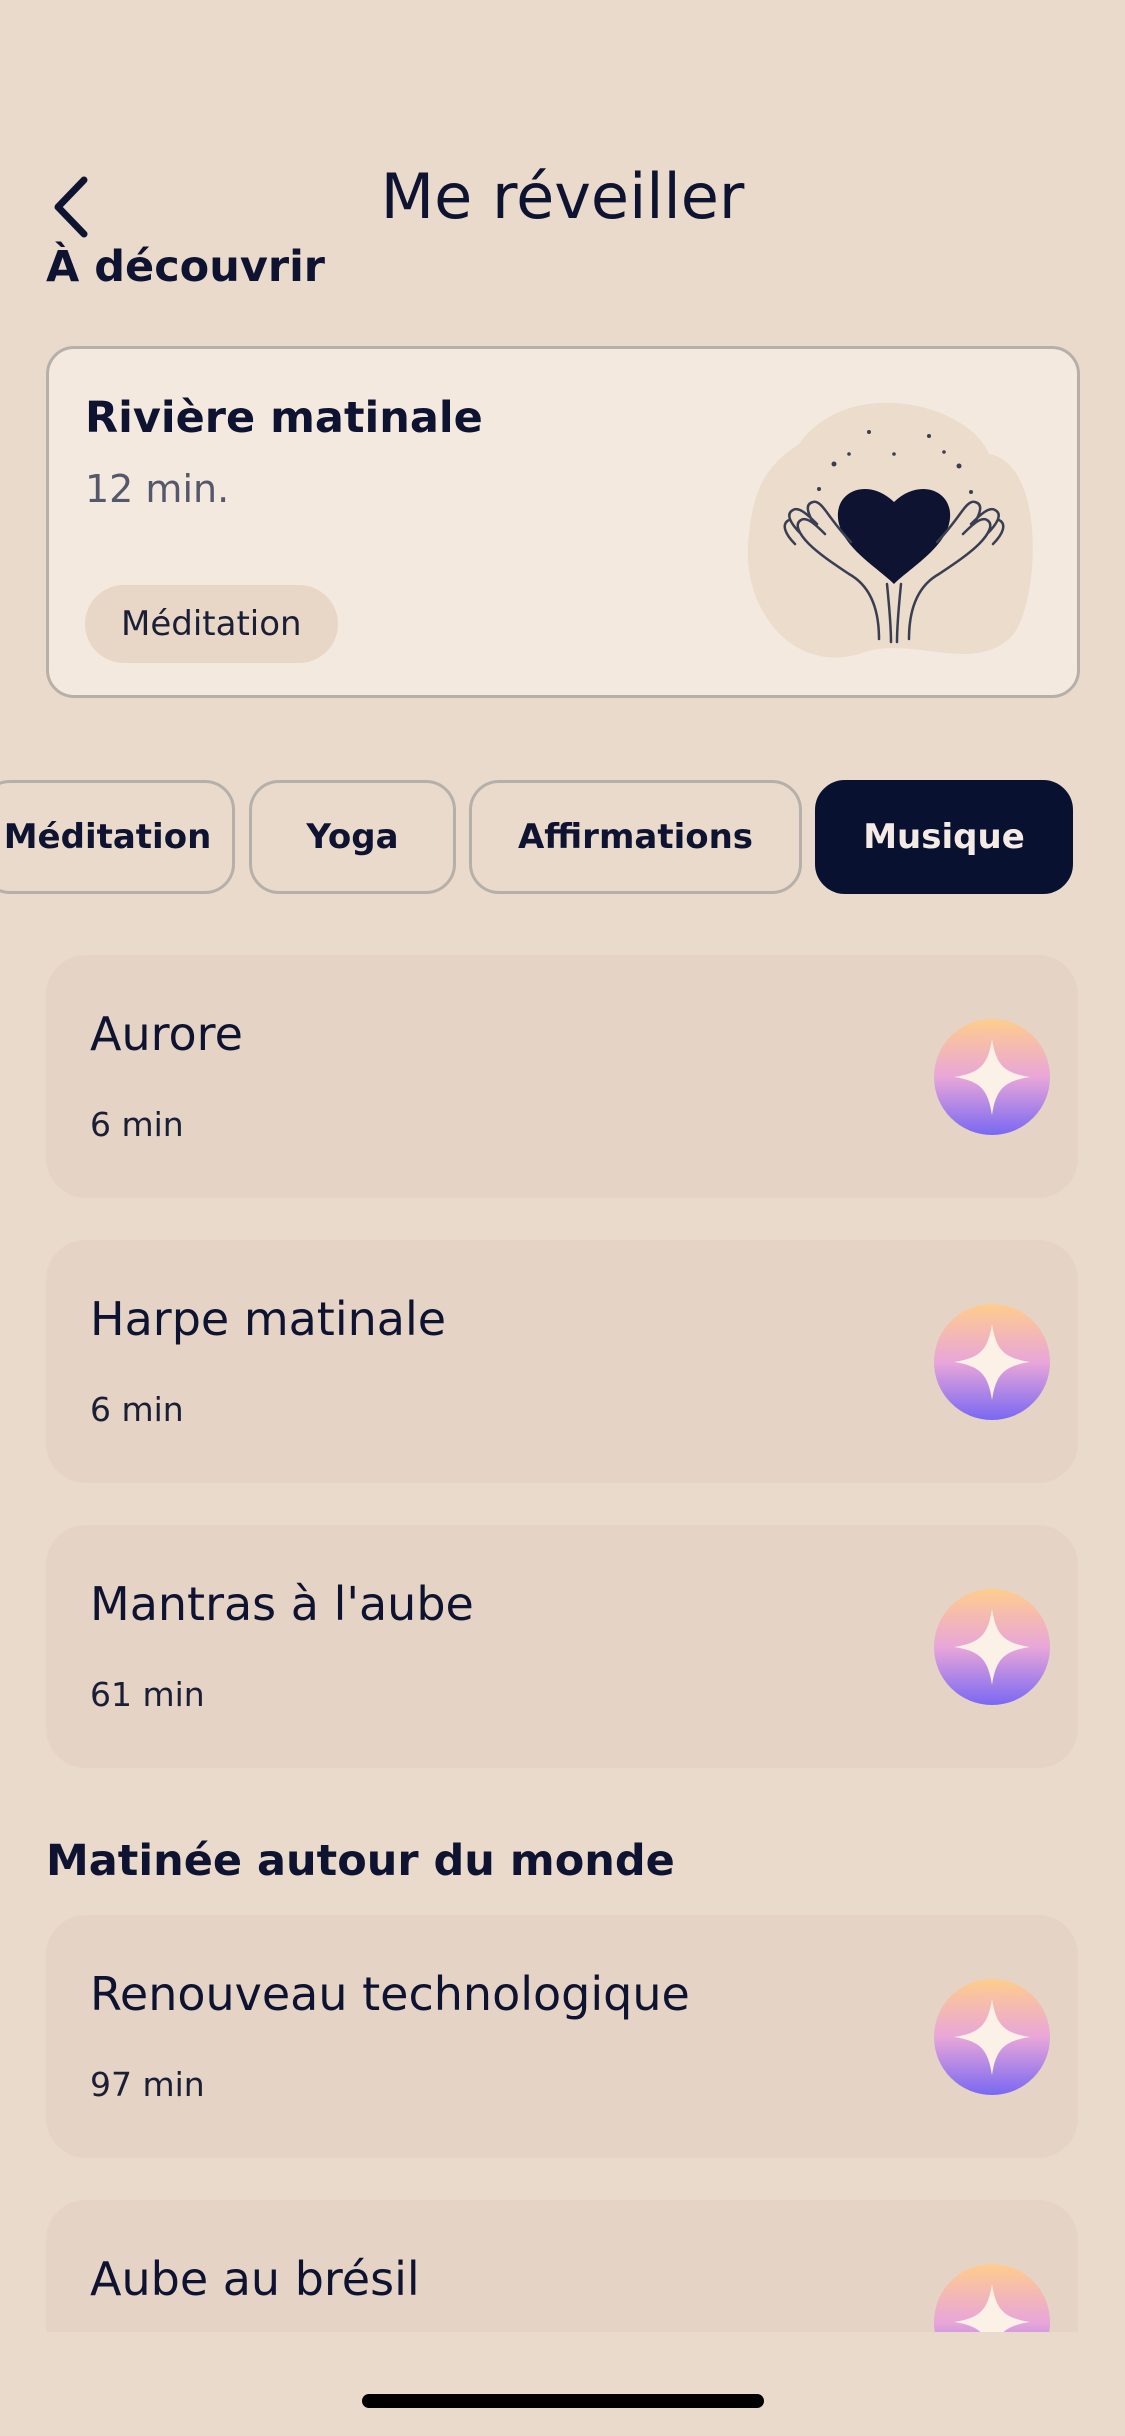 The width and height of the screenshot is (1125, 2436). Describe the element at coordinates (562, 2266) in the screenshot. I see `track-card: Aube au brésil` at that location.